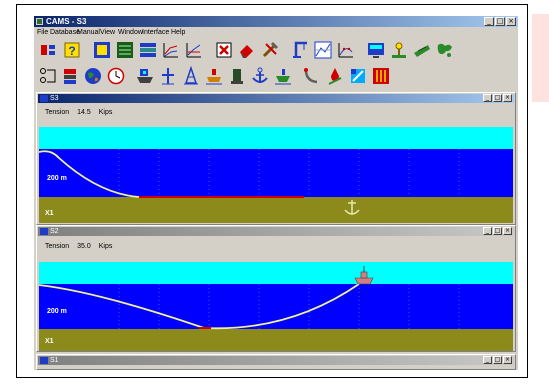 Image resolution: width=549 pixels, height=385 pixels. Describe the element at coordinates (116, 76) in the screenshot. I see `clock-icon` at that location.